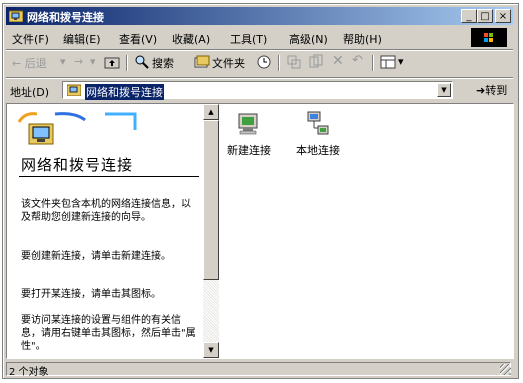 The image size is (523, 383). I want to click on window-title: 网络和拨号连接, so click(65, 17).